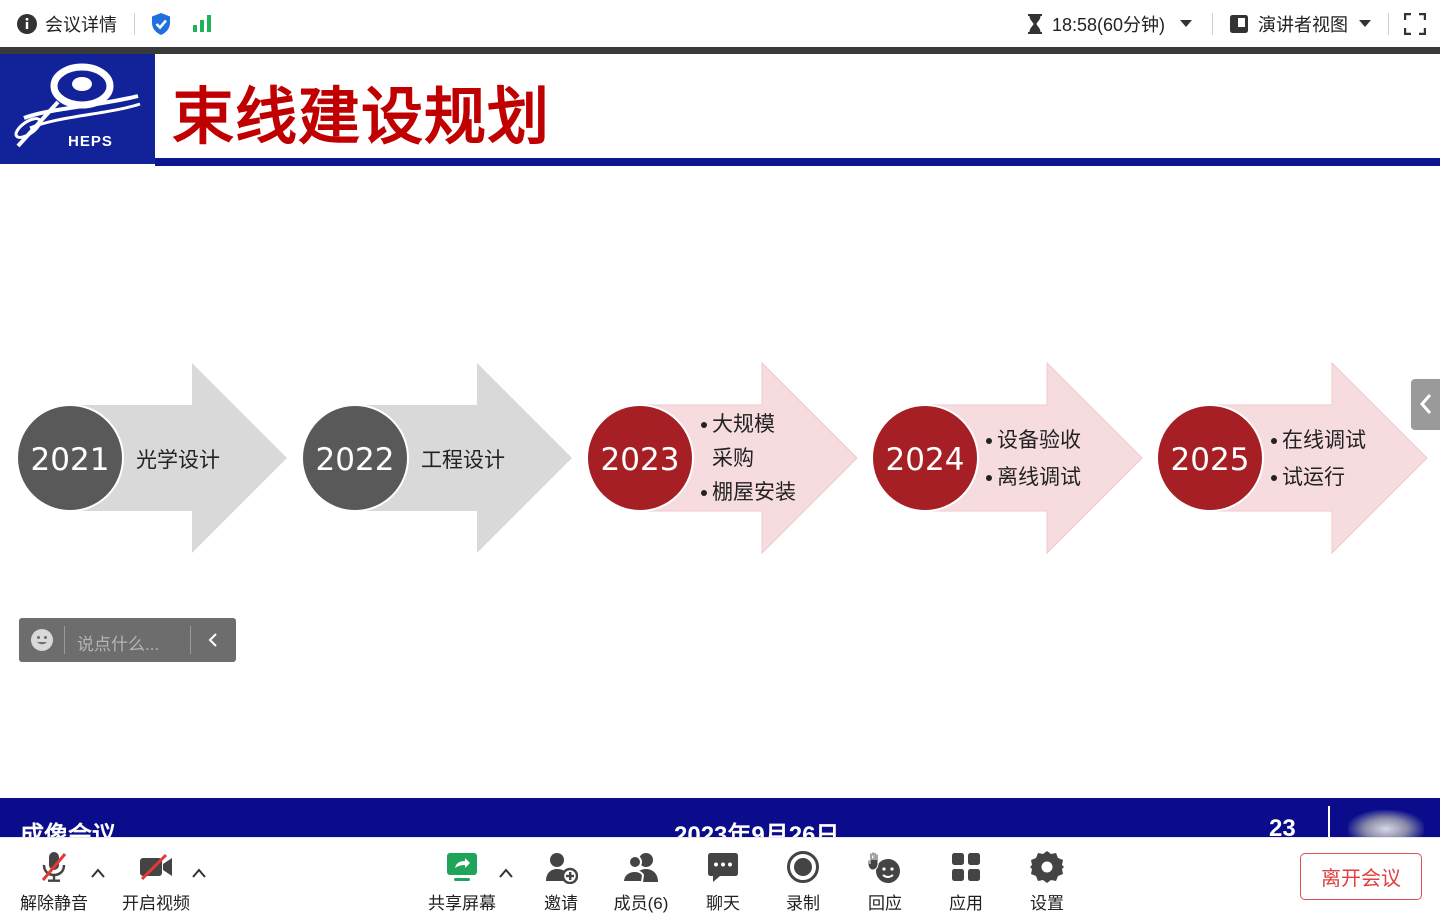 The image size is (1440, 916). I want to click on audio-options-chevron-icon, so click(98, 873).